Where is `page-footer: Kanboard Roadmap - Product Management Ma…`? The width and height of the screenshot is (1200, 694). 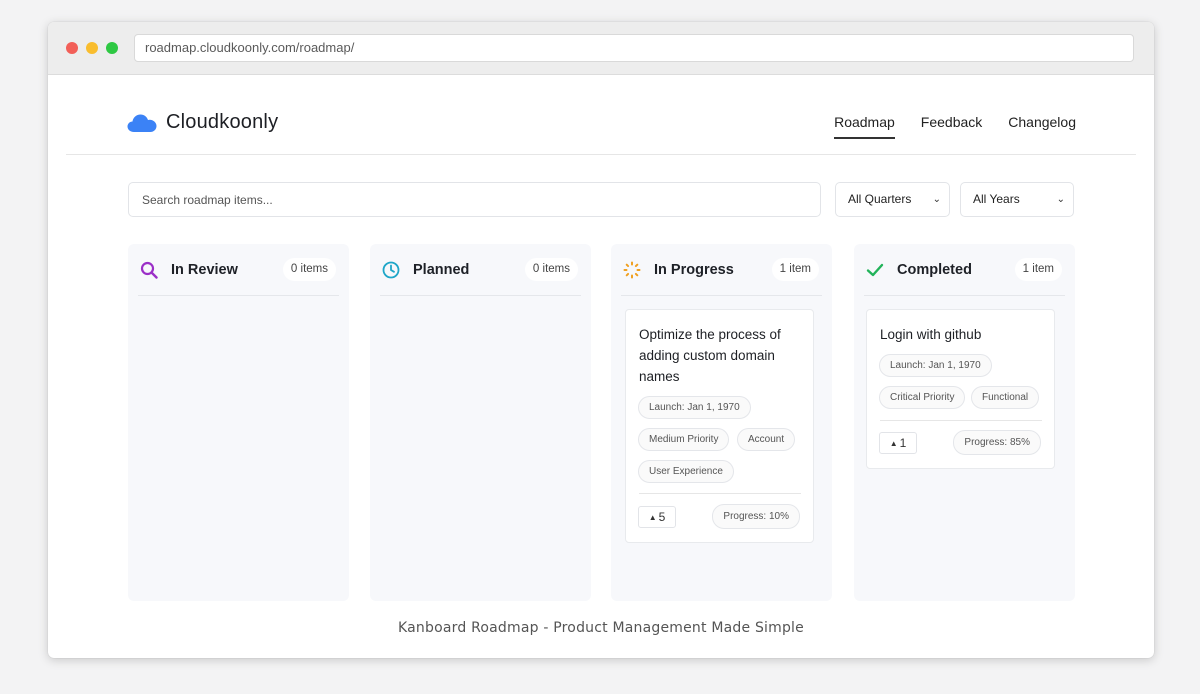 page-footer: Kanboard Roadmap - Product Management Ma… is located at coordinates (601, 628).